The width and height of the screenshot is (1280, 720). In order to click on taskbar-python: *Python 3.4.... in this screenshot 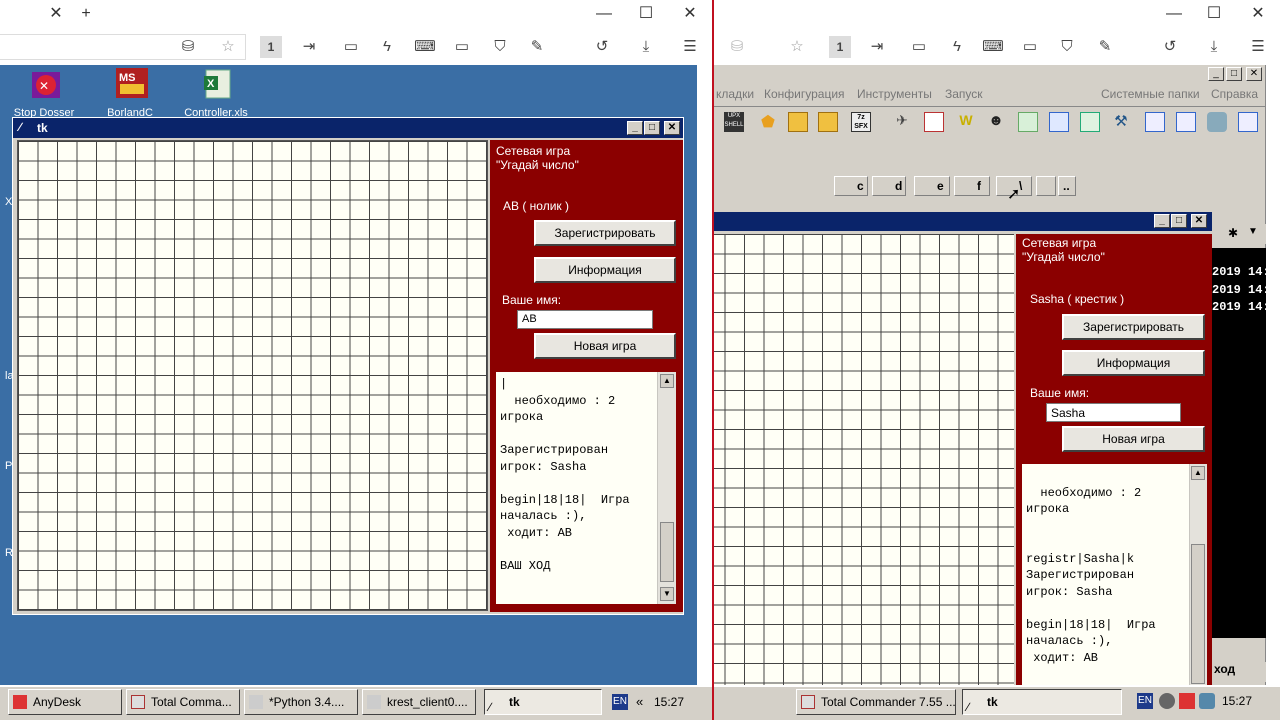, I will do `click(301, 702)`.